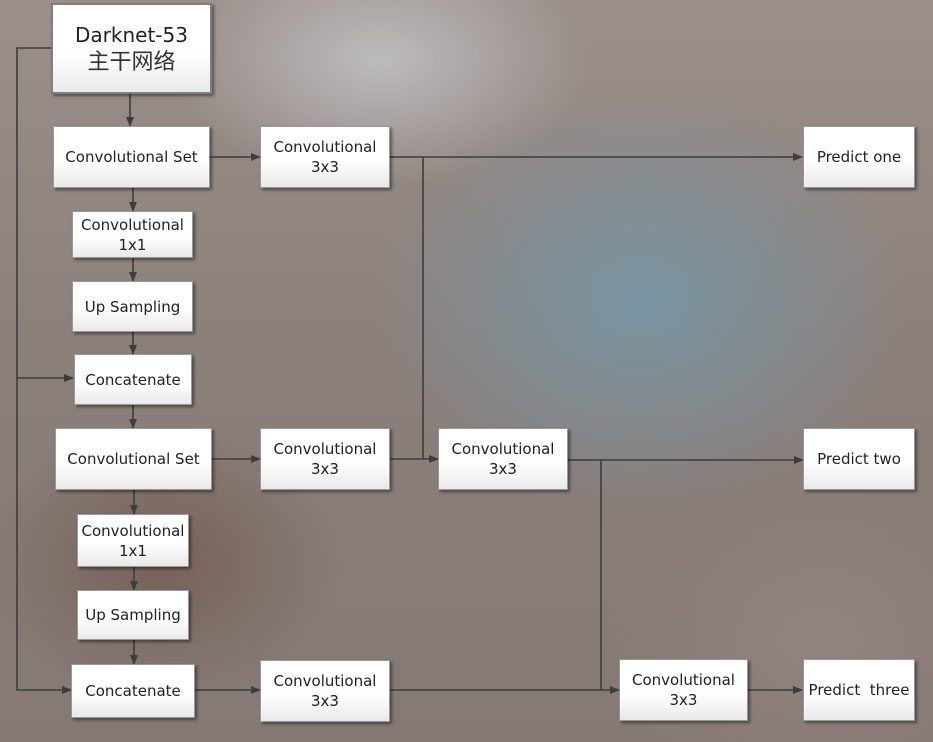 The image size is (933, 742). Describe the element at coordinates (325, 681) in the screenshot. I see `convolutional-3x3-d-line1: Convolutional` at that location.